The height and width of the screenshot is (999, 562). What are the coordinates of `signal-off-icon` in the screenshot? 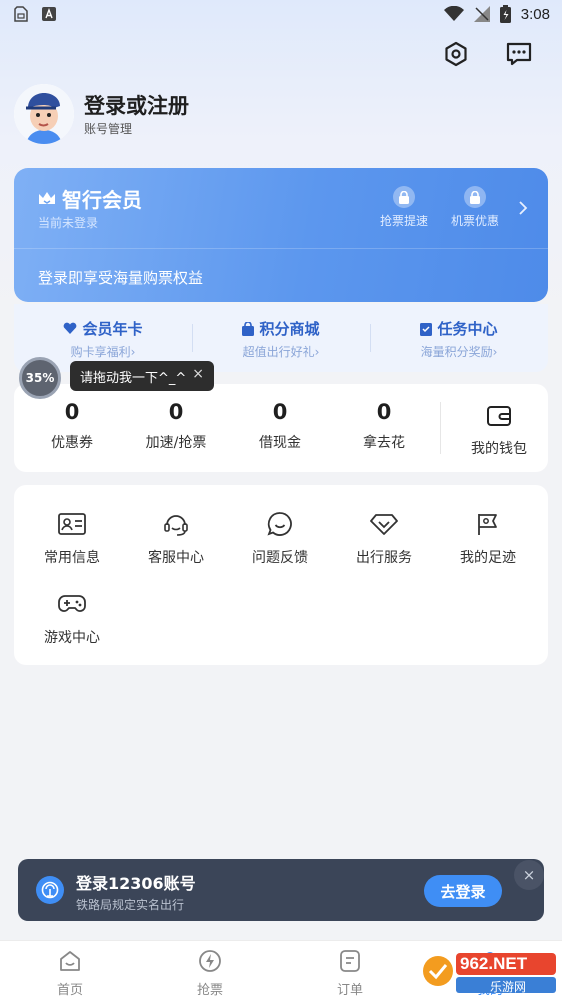 It's located at (481, 14).